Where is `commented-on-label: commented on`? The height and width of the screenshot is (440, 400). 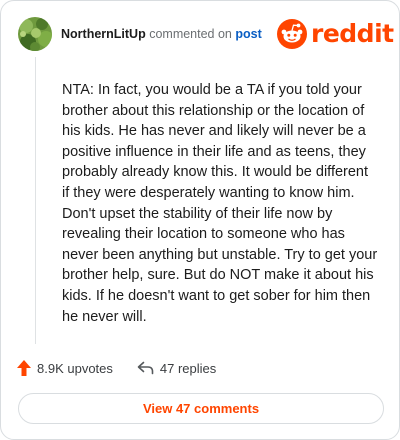 commented-on-label: commented on is located at coordinates (190, 34).